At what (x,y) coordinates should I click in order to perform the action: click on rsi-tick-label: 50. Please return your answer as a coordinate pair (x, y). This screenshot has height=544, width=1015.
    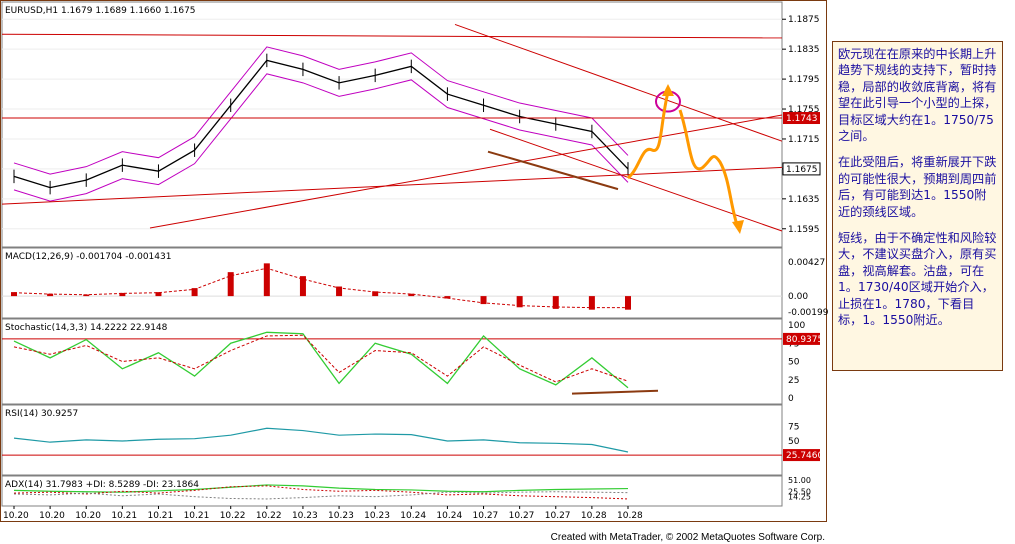
    Looking at the image, I should click on (794, 442).